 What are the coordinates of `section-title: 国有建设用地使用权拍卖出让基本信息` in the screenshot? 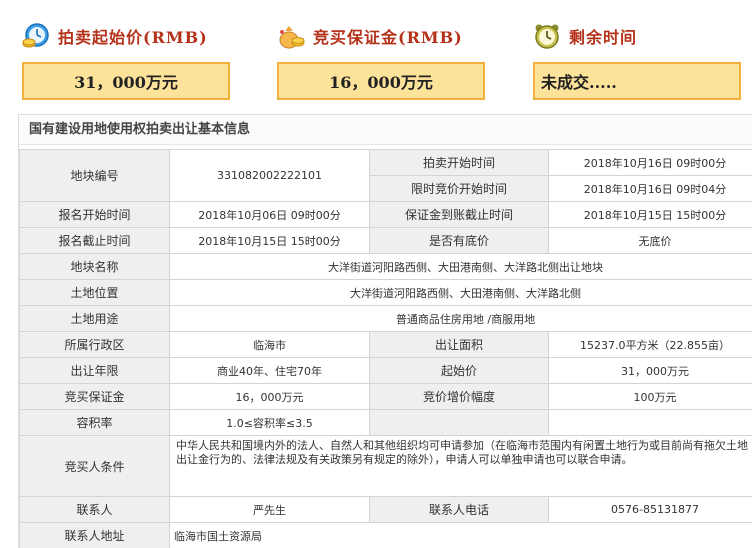 It's located at (385, 130).